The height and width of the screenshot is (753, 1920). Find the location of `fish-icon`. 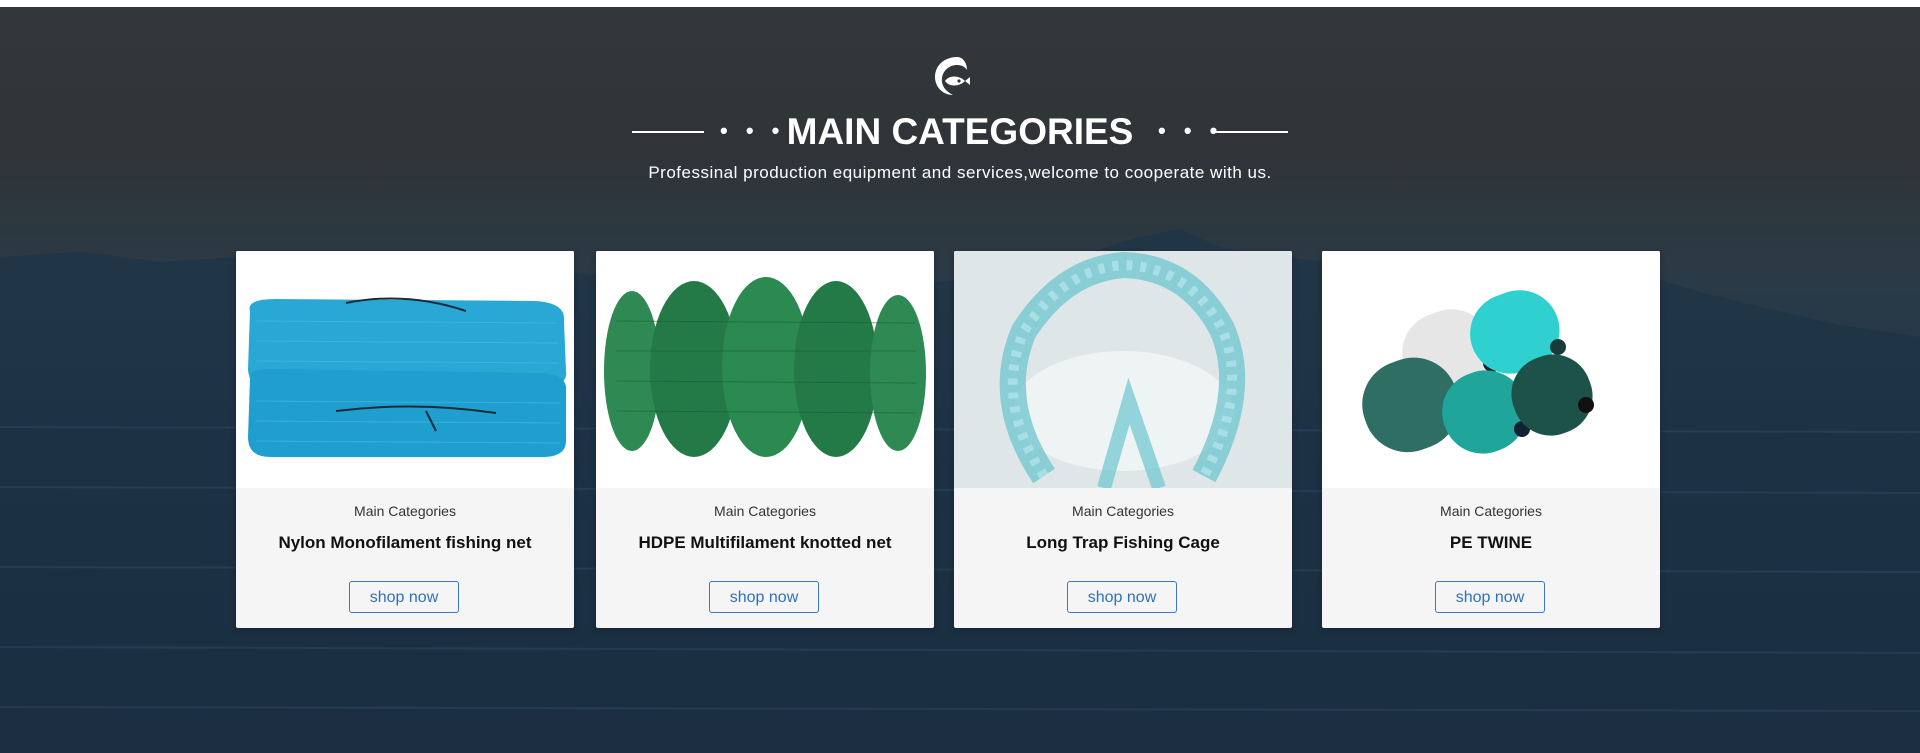

fish-icon is located at coordinates (952, 76).